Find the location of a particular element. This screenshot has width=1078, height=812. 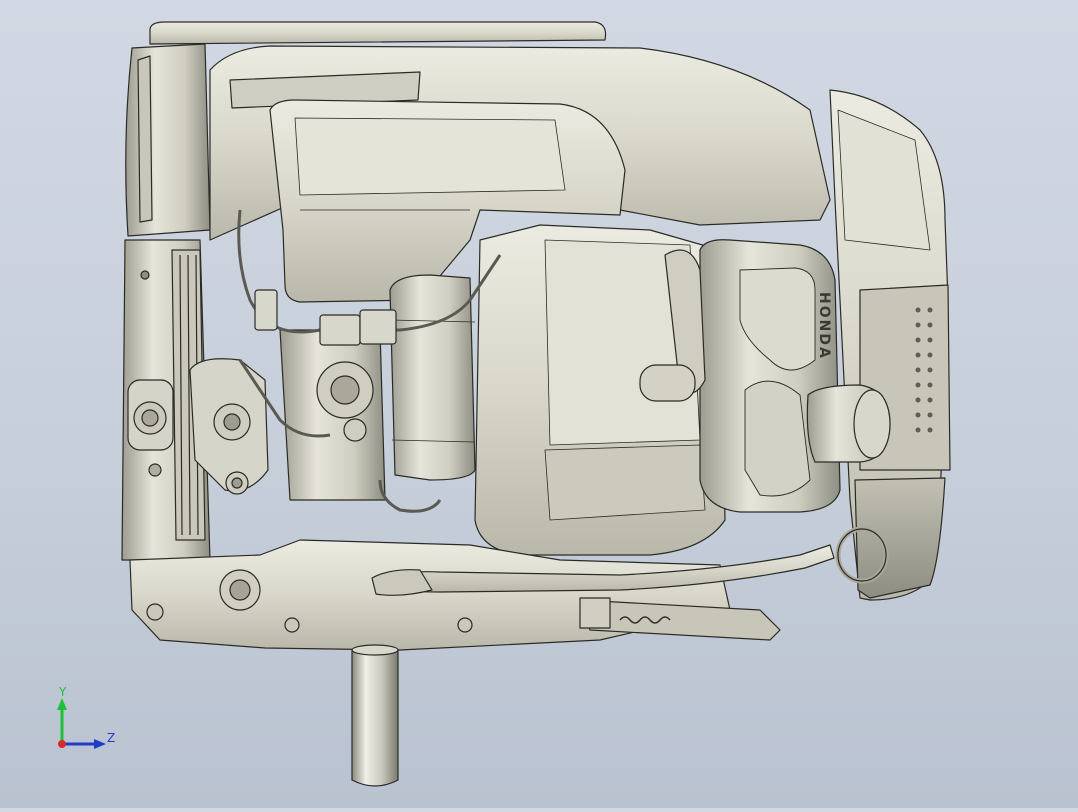

coordinate-triad: Y Z is located at coordinates (85, 720).